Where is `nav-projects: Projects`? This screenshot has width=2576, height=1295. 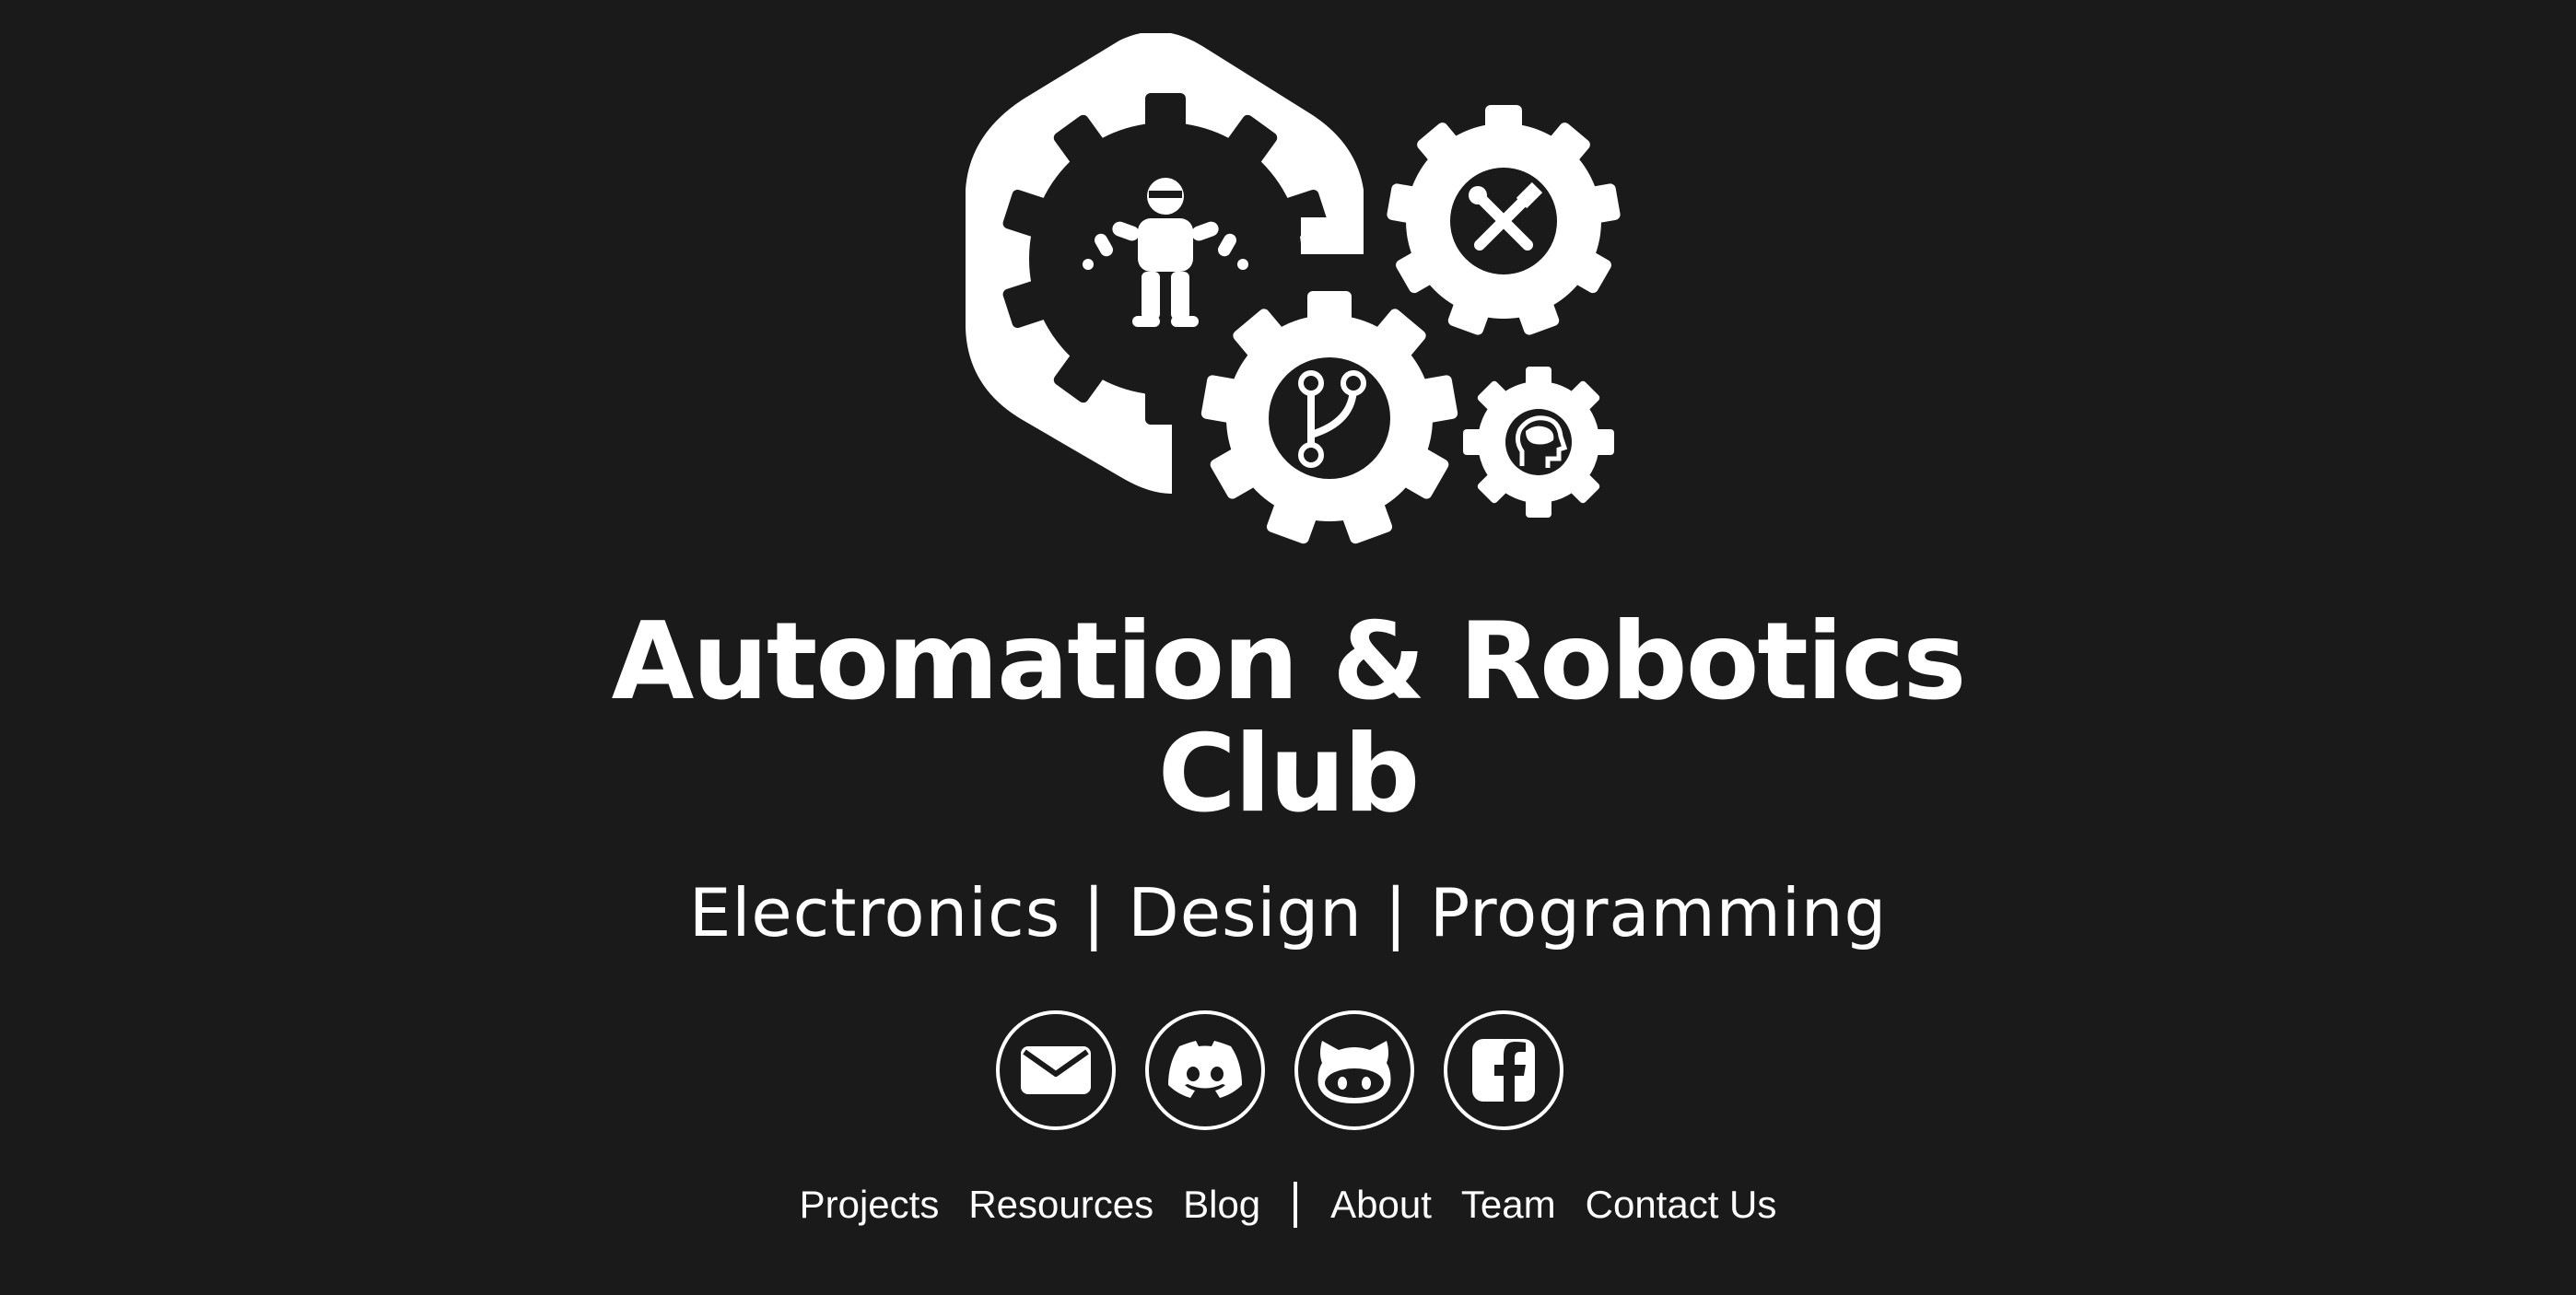 nav-projects: Projects is located at coordinates (870, 1204).